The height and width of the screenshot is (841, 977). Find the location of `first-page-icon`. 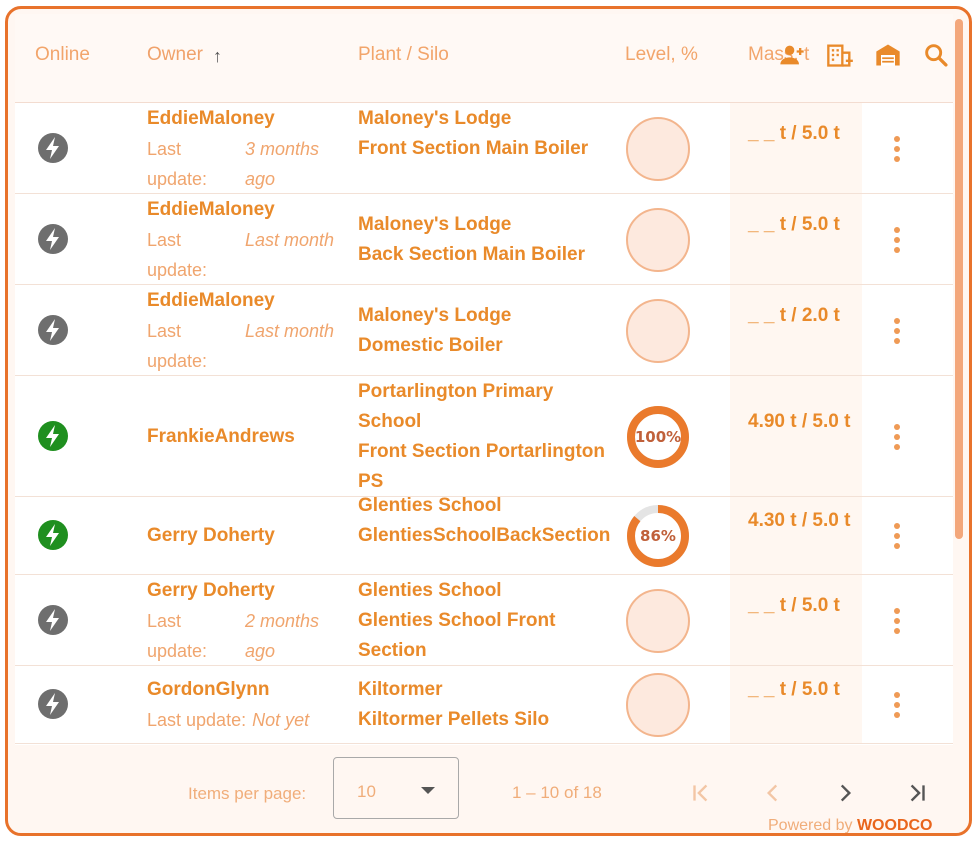

first-page-icon is located at coordinates (700, 793).